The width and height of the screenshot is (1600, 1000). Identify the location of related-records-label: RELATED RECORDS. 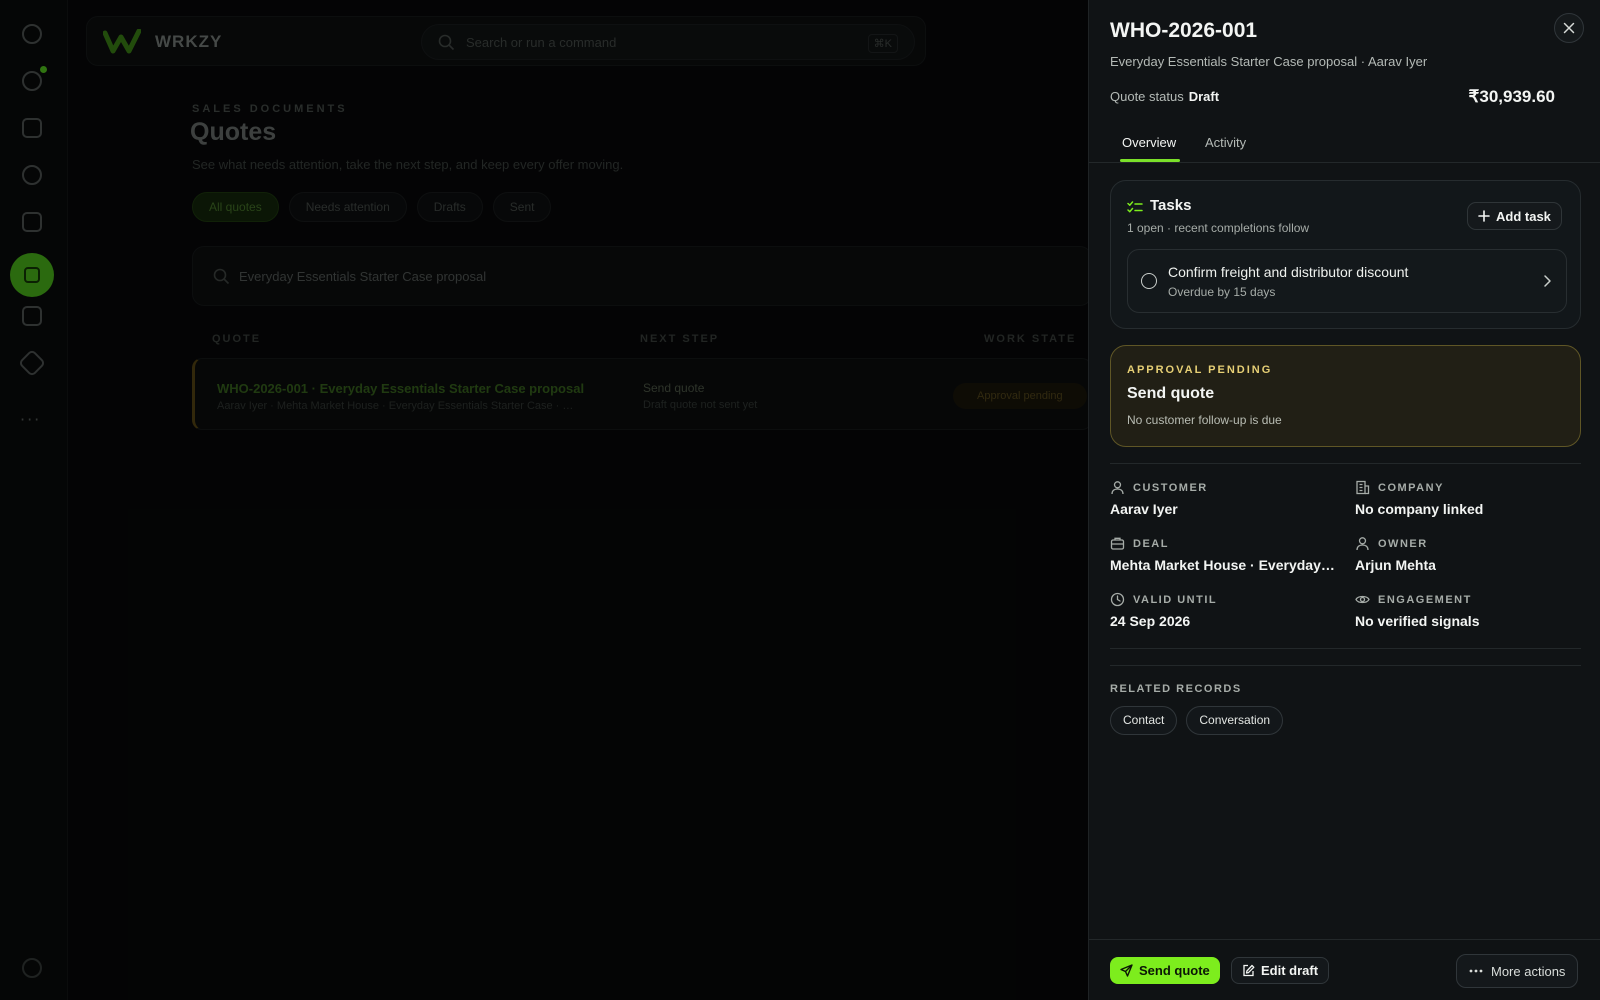
(1176, 689).